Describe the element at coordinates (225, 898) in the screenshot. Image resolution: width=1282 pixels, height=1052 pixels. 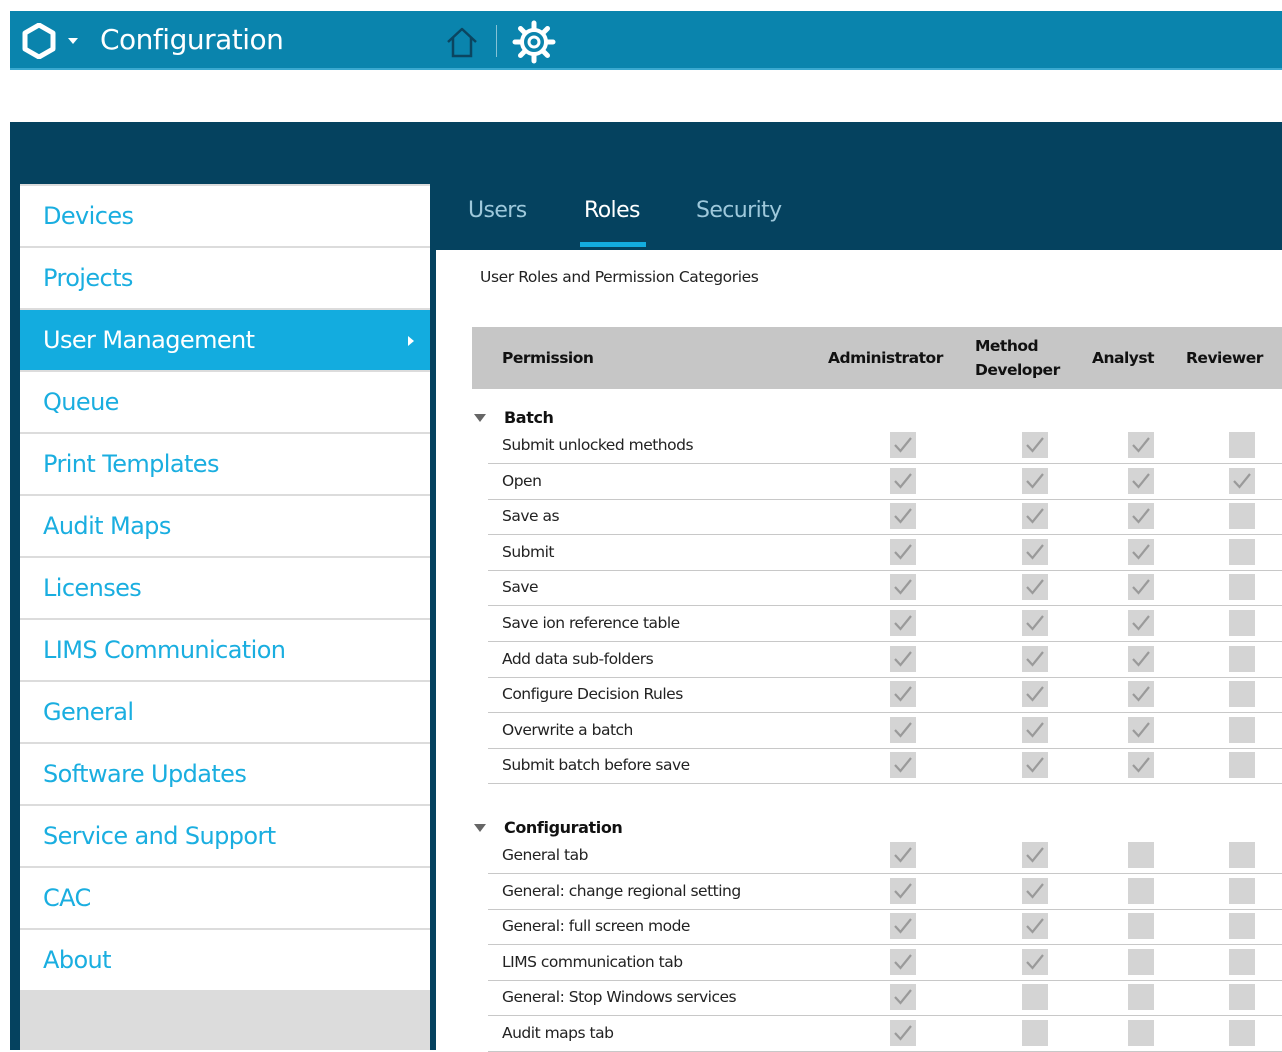
I see `sidebar-item-cac: CAC` at that location.